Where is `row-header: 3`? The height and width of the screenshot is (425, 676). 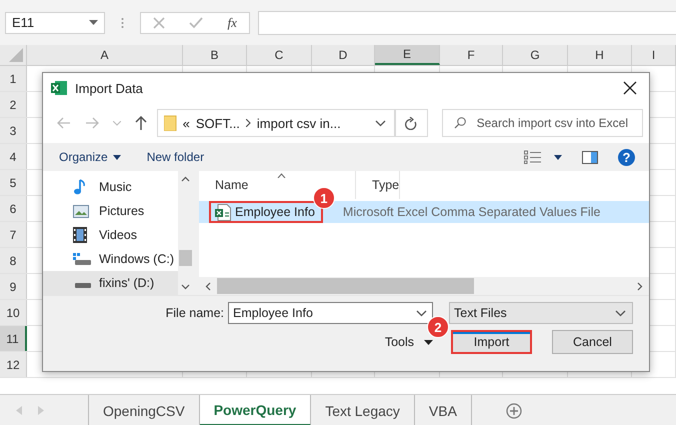
row-header: 3 is located at coordinates (13, 130).